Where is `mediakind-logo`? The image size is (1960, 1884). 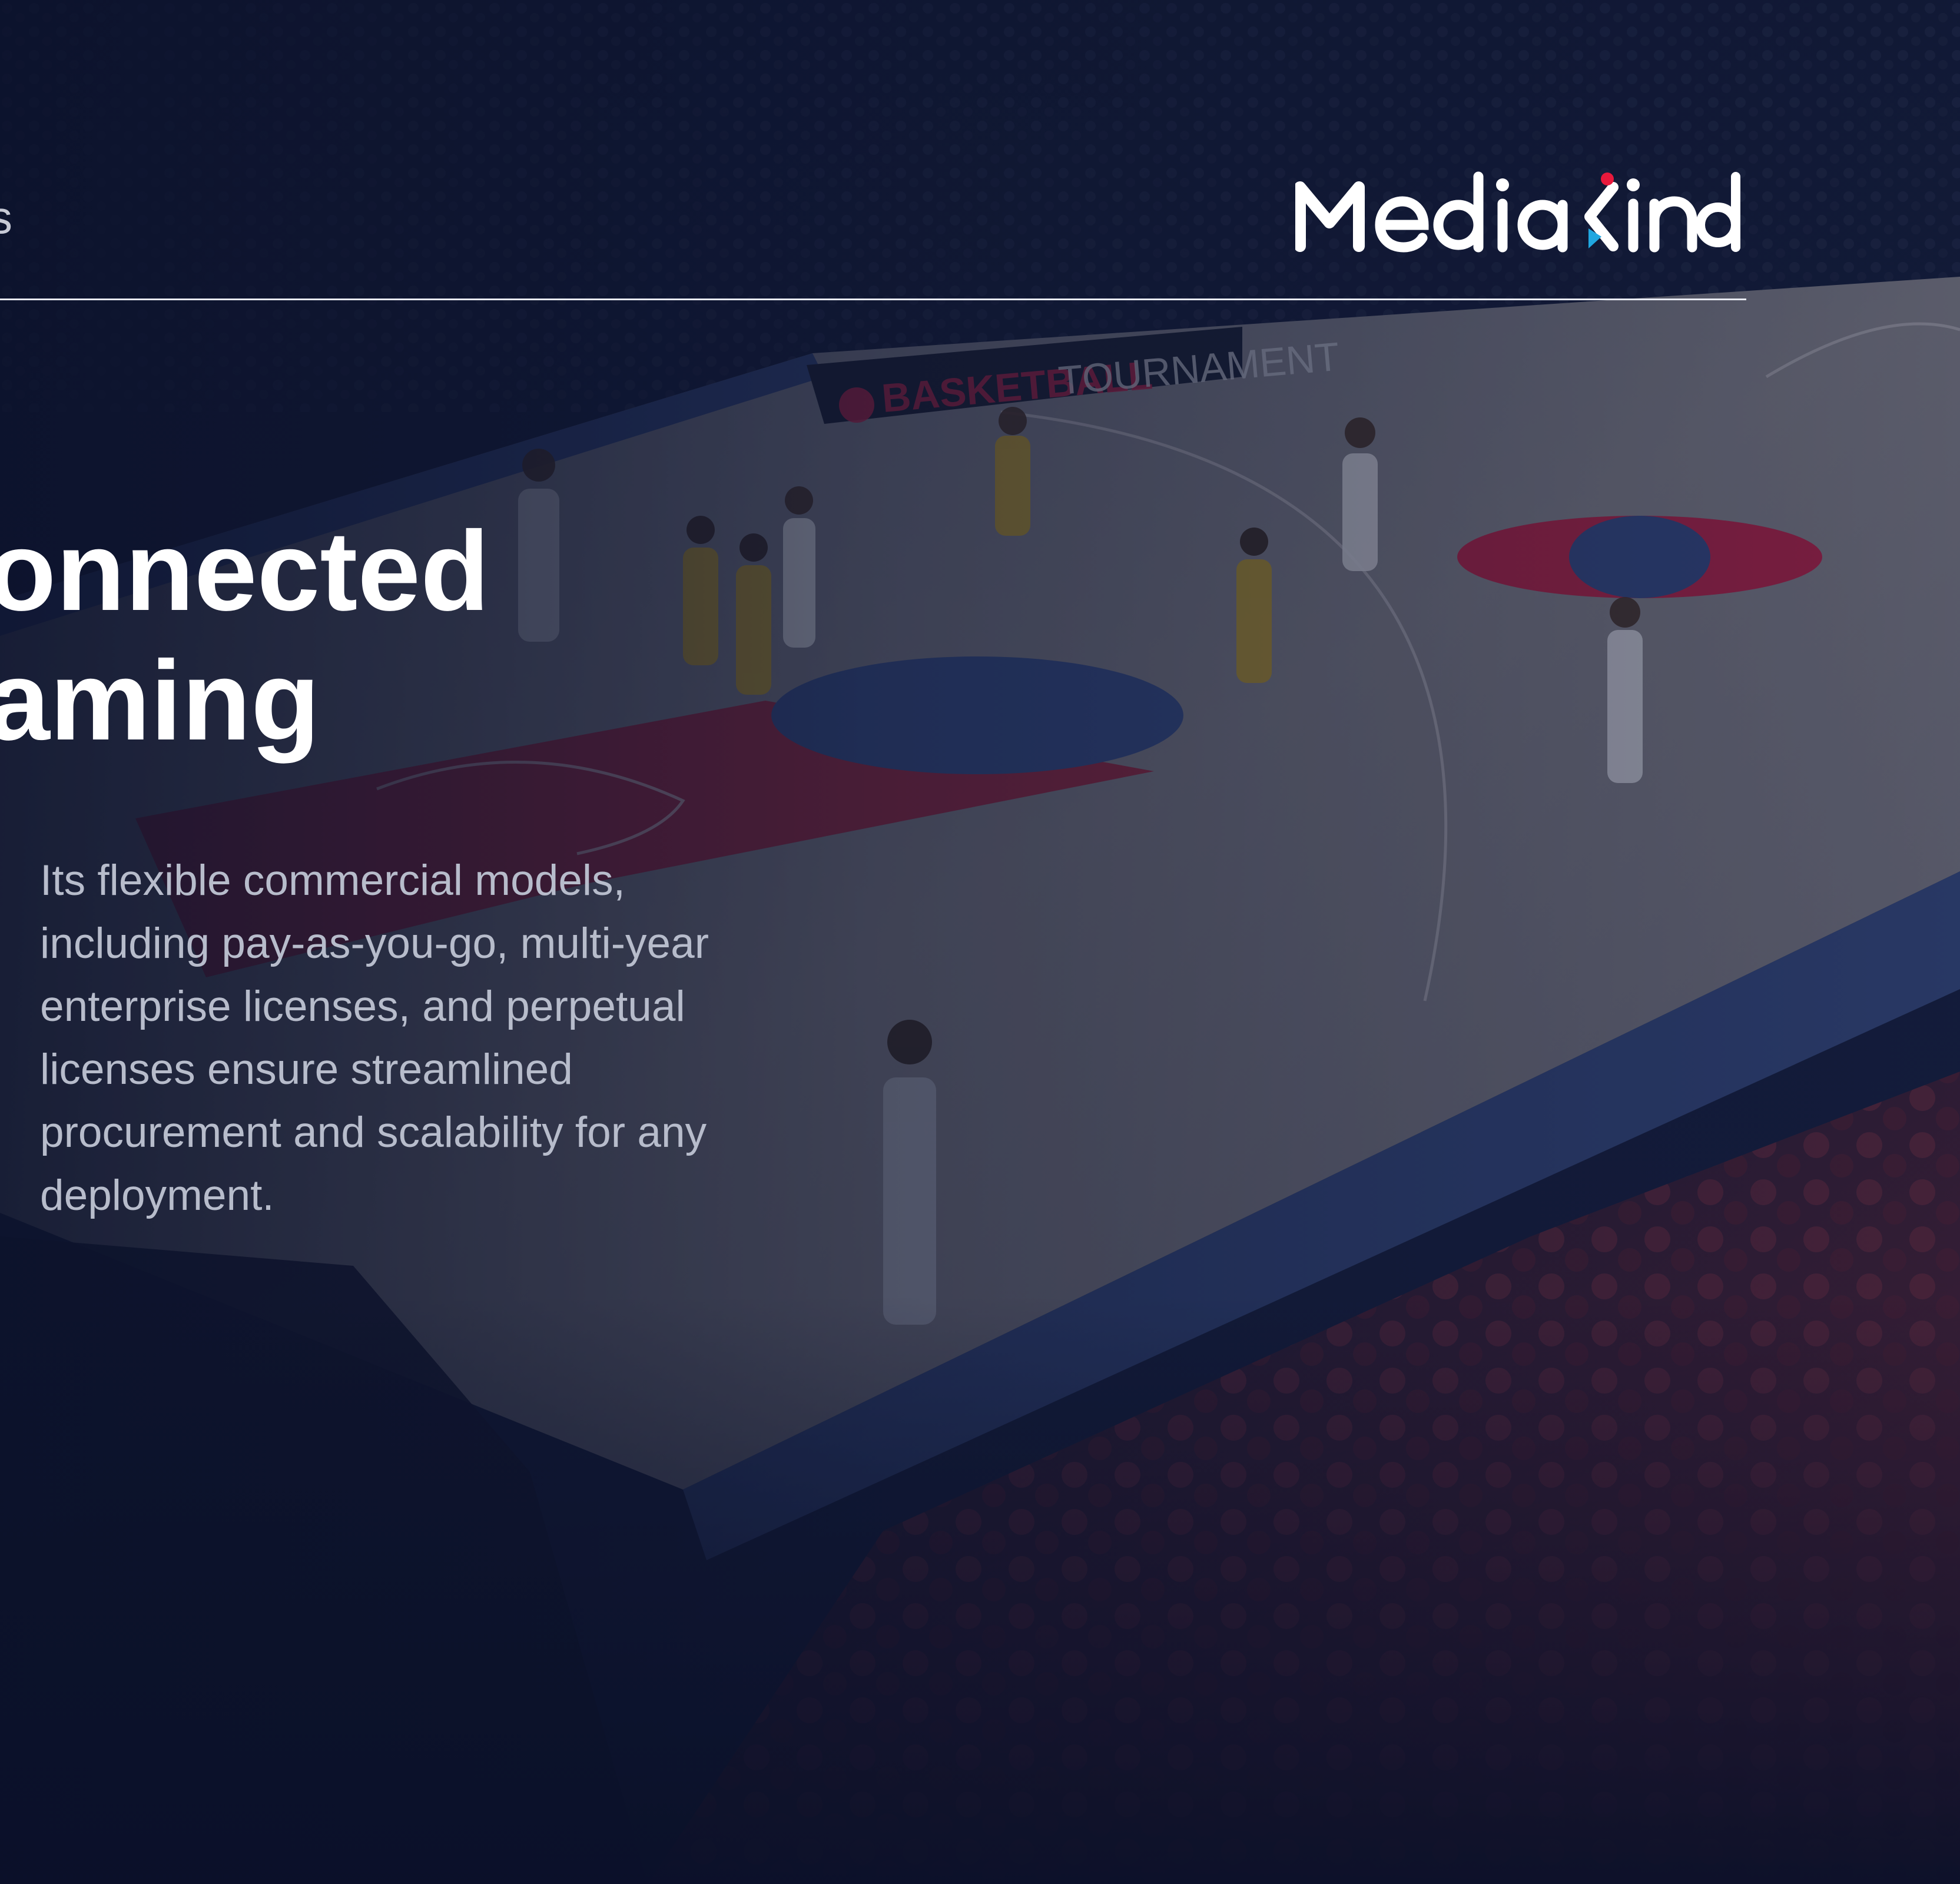
mediakind-logo is located at coordinates (1518, 215).